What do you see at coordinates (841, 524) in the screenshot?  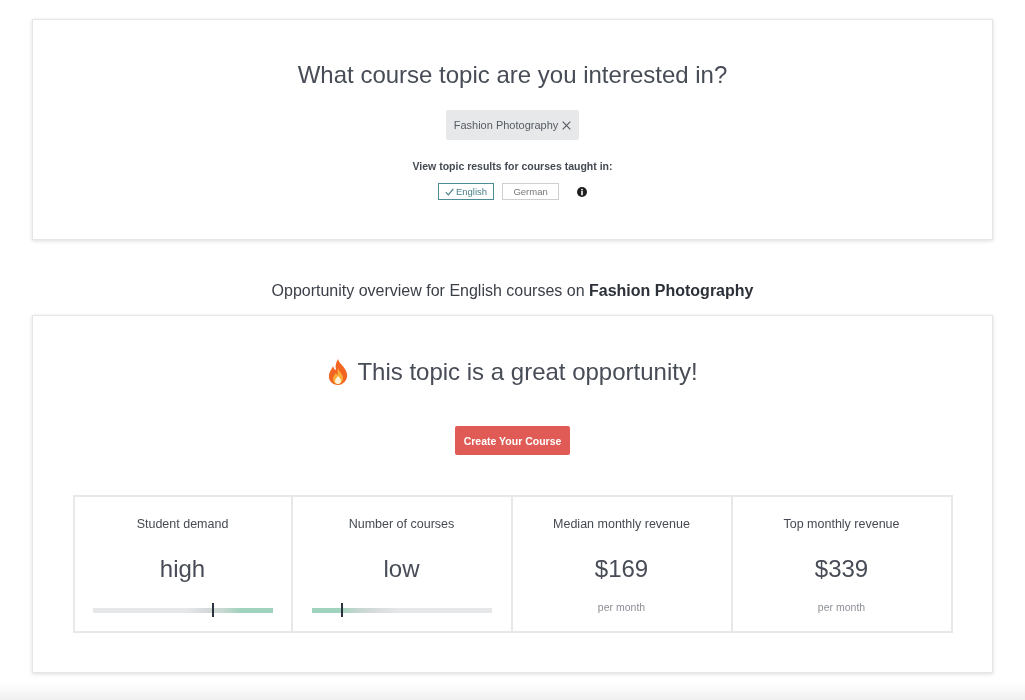 I see `metric-label: Top monthly revenue` at bounding box center [841, 524].